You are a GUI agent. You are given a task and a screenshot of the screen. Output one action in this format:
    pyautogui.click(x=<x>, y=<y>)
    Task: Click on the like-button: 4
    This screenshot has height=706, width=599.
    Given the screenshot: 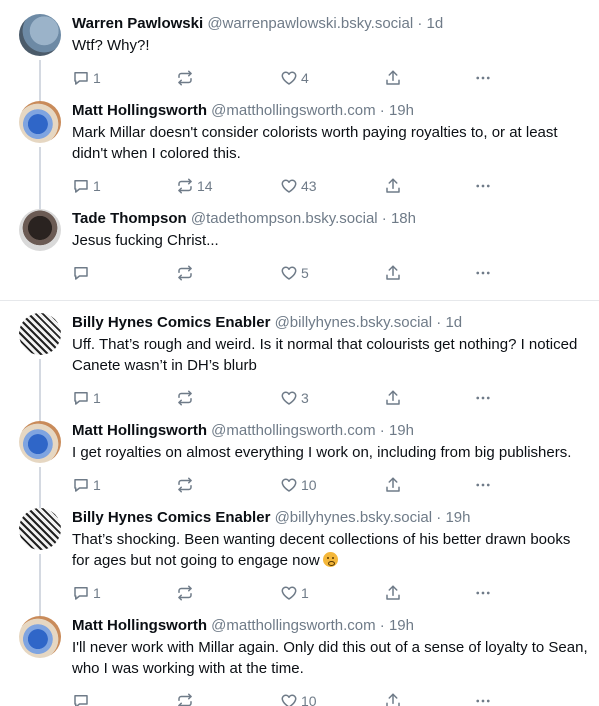 What is the action you would take?
    pyautogui.click(x=332, y=78)
    